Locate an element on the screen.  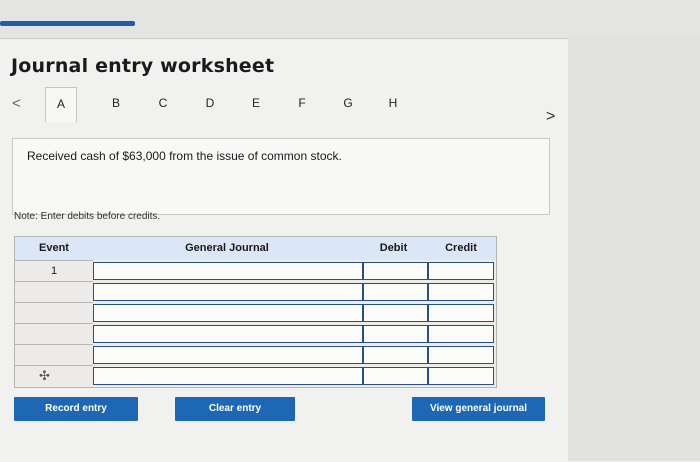
tab-a: A is located at coordinates (61, 104).